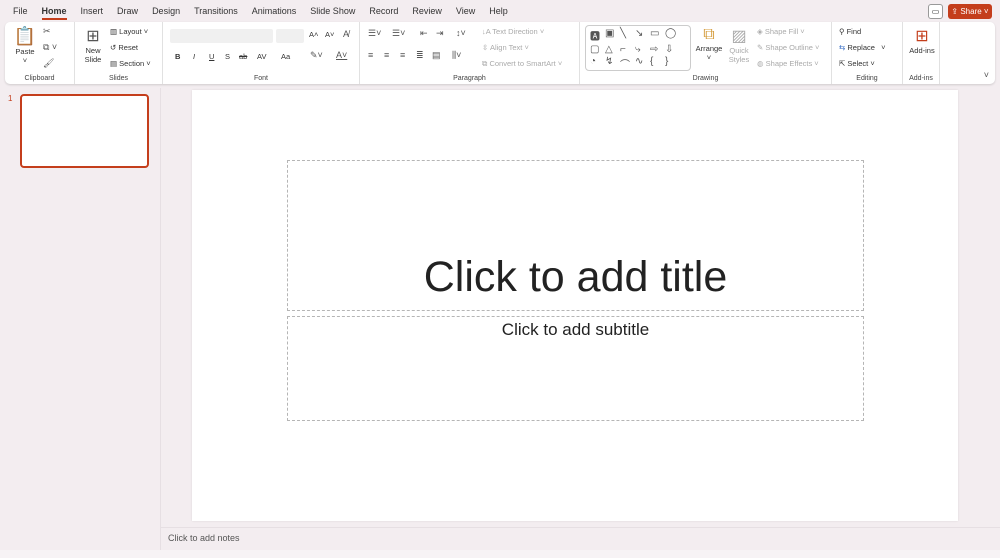 Image resolution: width=1000 pixels, height=558 pixels. What do you see at coordinates (93, 59) in the screenshot?
I see `new-slide-label-2: Slide` at bounding box center [93, 59].